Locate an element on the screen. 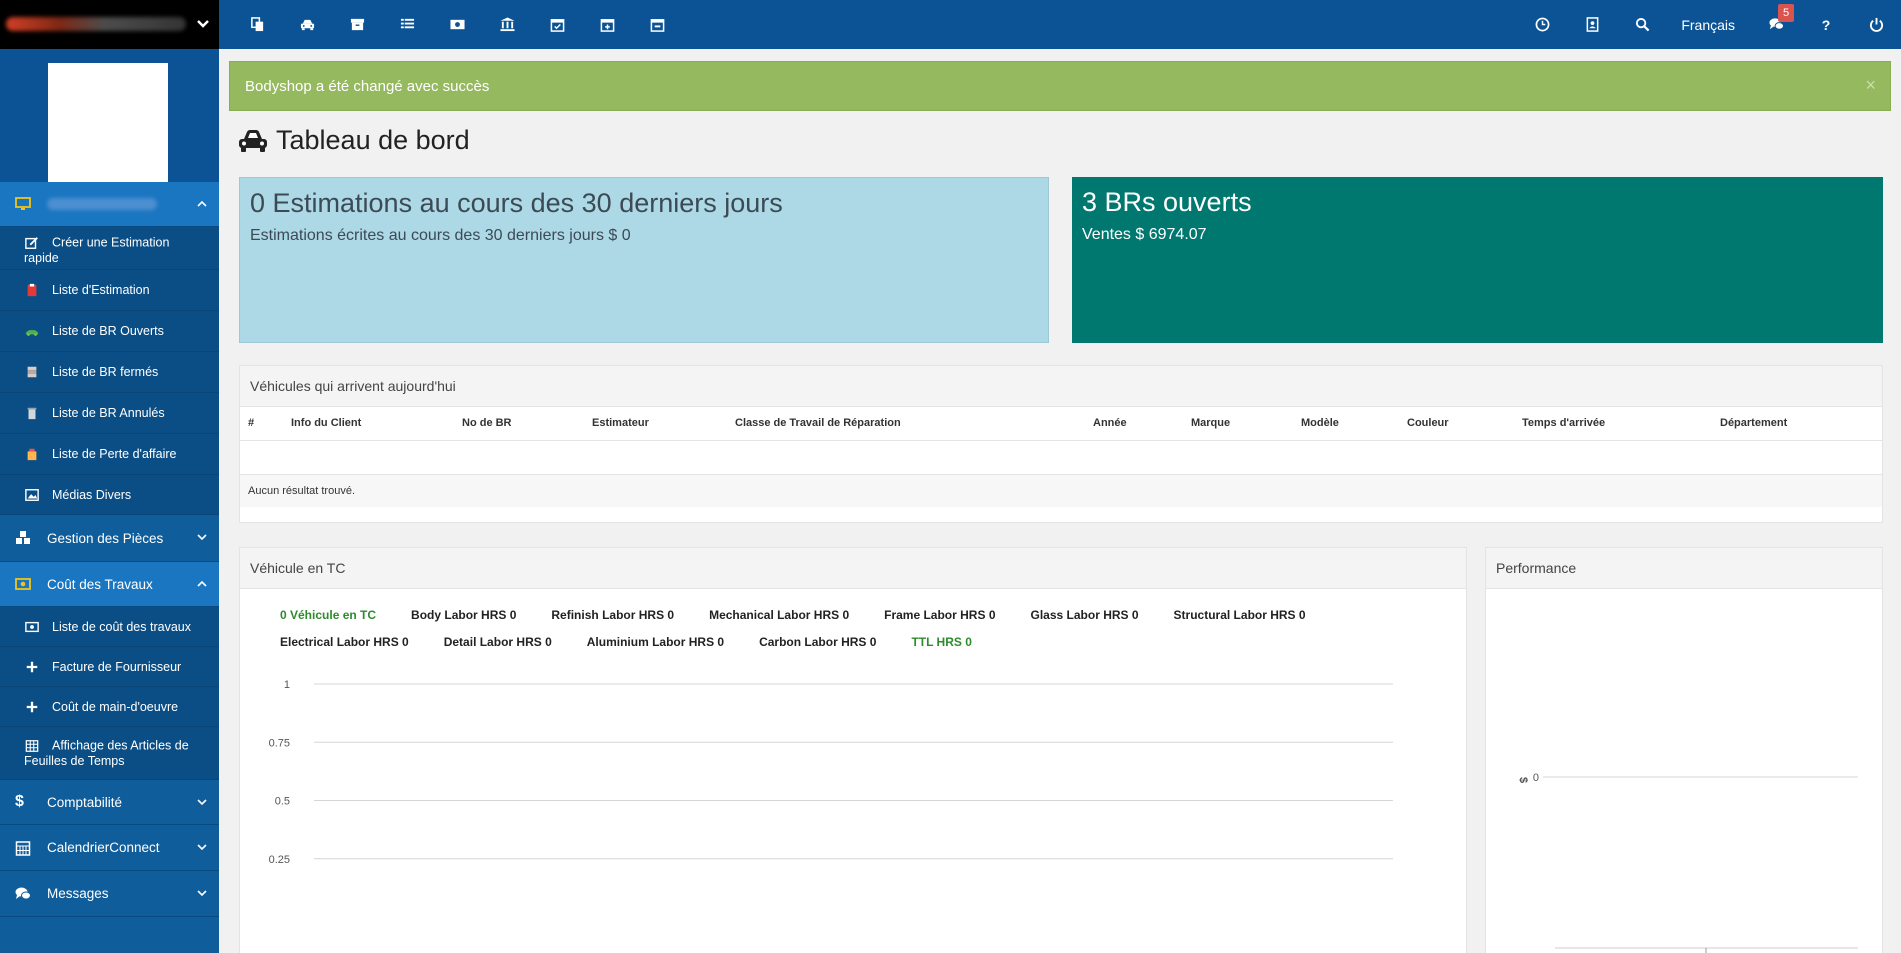 The width and height of the screenshot is (1901, 953). column-header: Couleur is located at coordinates (1456, 424).